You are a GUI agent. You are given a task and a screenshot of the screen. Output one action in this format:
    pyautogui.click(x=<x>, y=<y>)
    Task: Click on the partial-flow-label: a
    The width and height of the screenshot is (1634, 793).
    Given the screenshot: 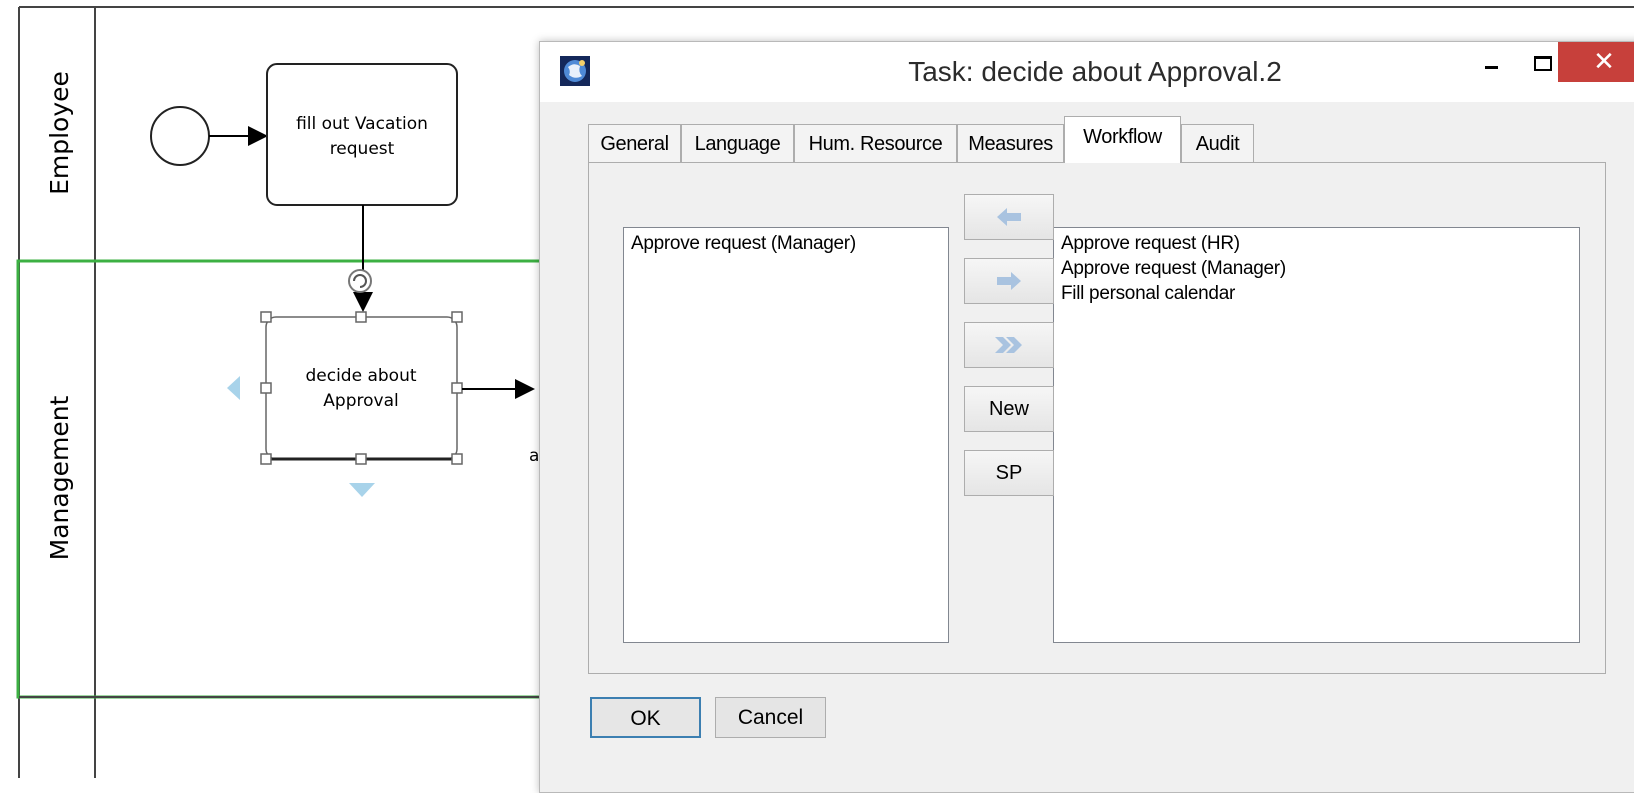 What is the action you would take?
    pyautogui.click(x=534, y=456)
    